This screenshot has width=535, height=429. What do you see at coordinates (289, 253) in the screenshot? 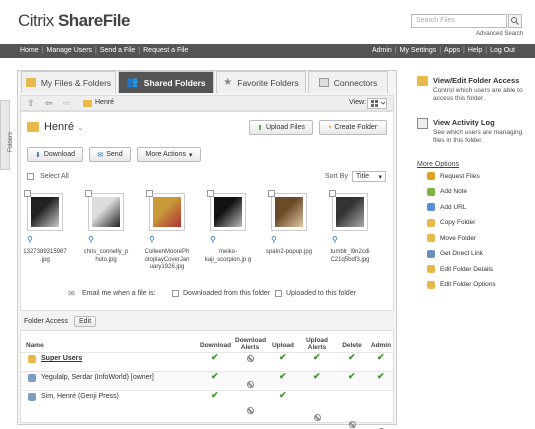
I see `file-name: spain2-popup.jpg` at bounding box center [289, 253].